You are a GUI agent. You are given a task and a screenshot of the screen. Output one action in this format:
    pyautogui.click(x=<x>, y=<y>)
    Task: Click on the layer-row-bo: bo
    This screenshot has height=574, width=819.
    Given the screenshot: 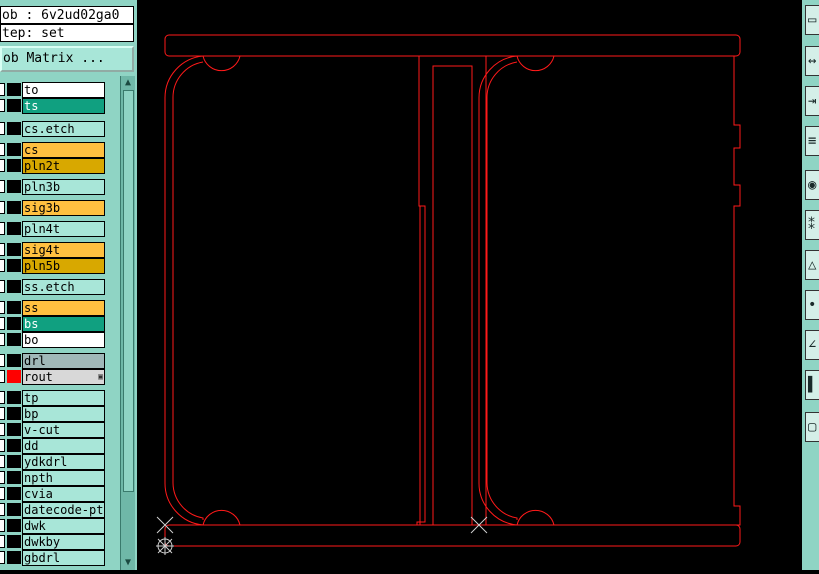 What is the action you would take?
    pyautogui.click(x=54, y=340)
    